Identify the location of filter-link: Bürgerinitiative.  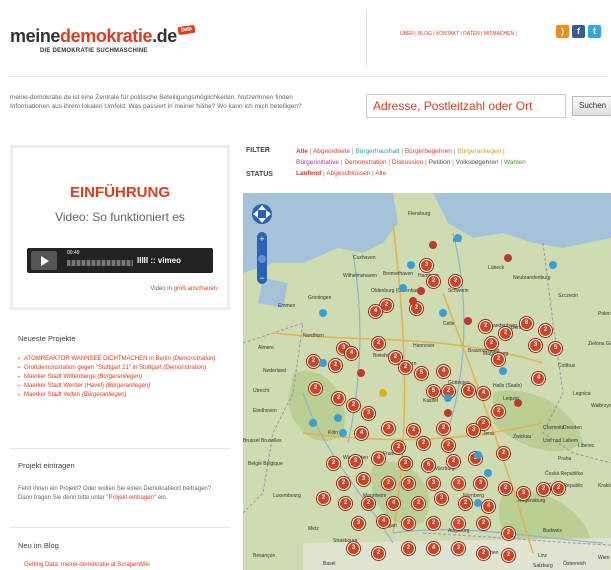
(317, 162).